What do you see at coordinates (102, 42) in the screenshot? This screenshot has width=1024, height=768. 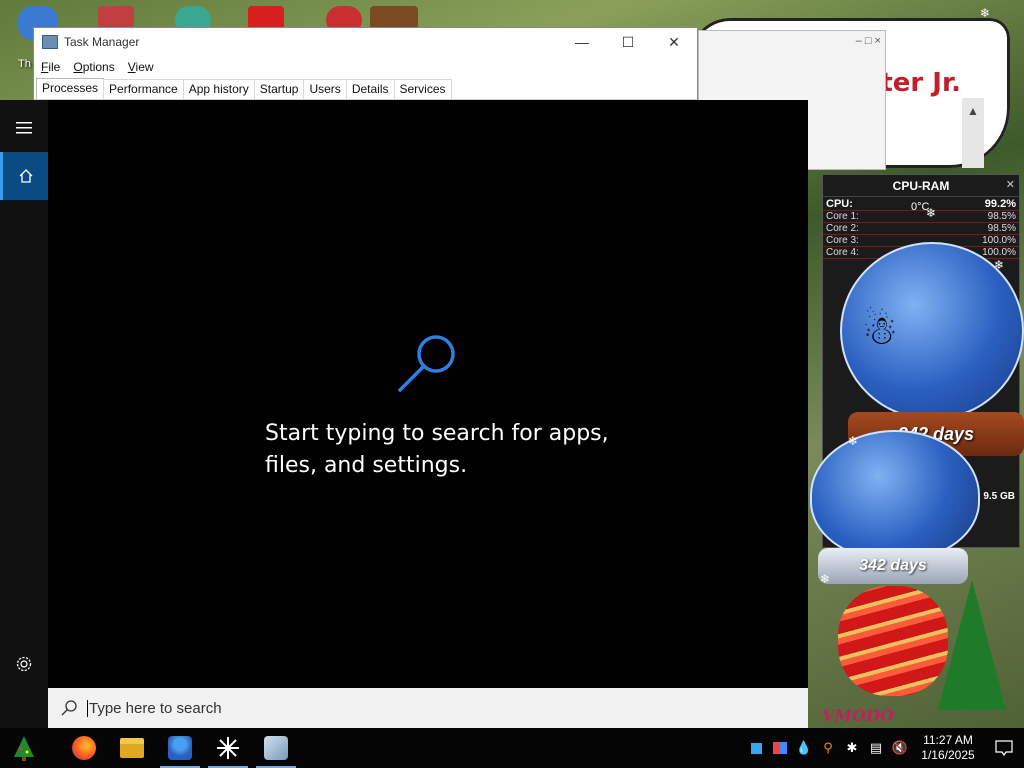 I see `task-manager-title: Task Manager` at bounding box center [102, 42].